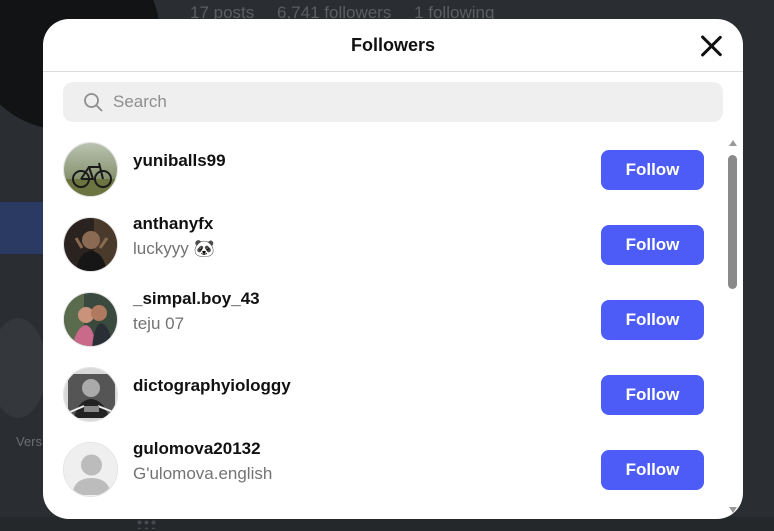 The height and width of the screenshot is (531, 774). What do you see at coordinates (22, 228) in the screenshot?
I see `background-button` at bounding box center [22, 228].